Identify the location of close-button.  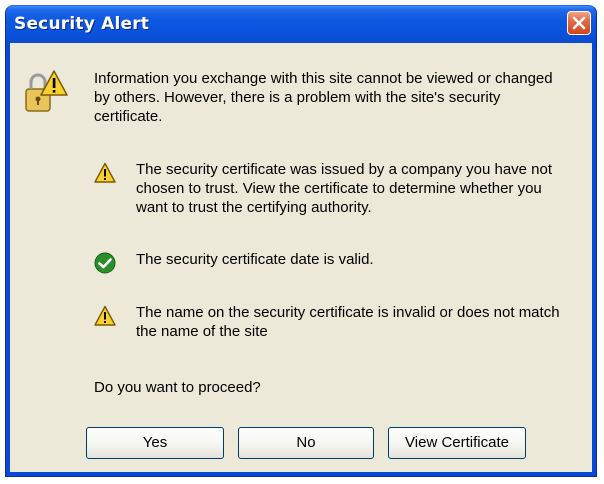
(579, 23).